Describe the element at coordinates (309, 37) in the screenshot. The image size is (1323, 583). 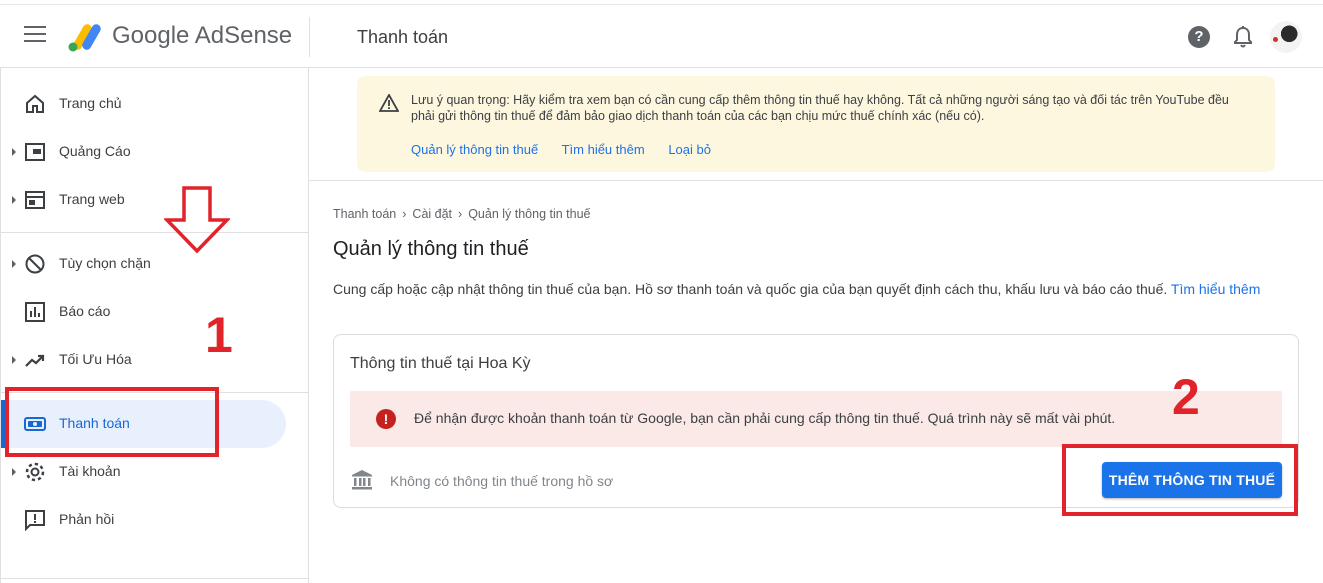
I see `header-divider` at that location.